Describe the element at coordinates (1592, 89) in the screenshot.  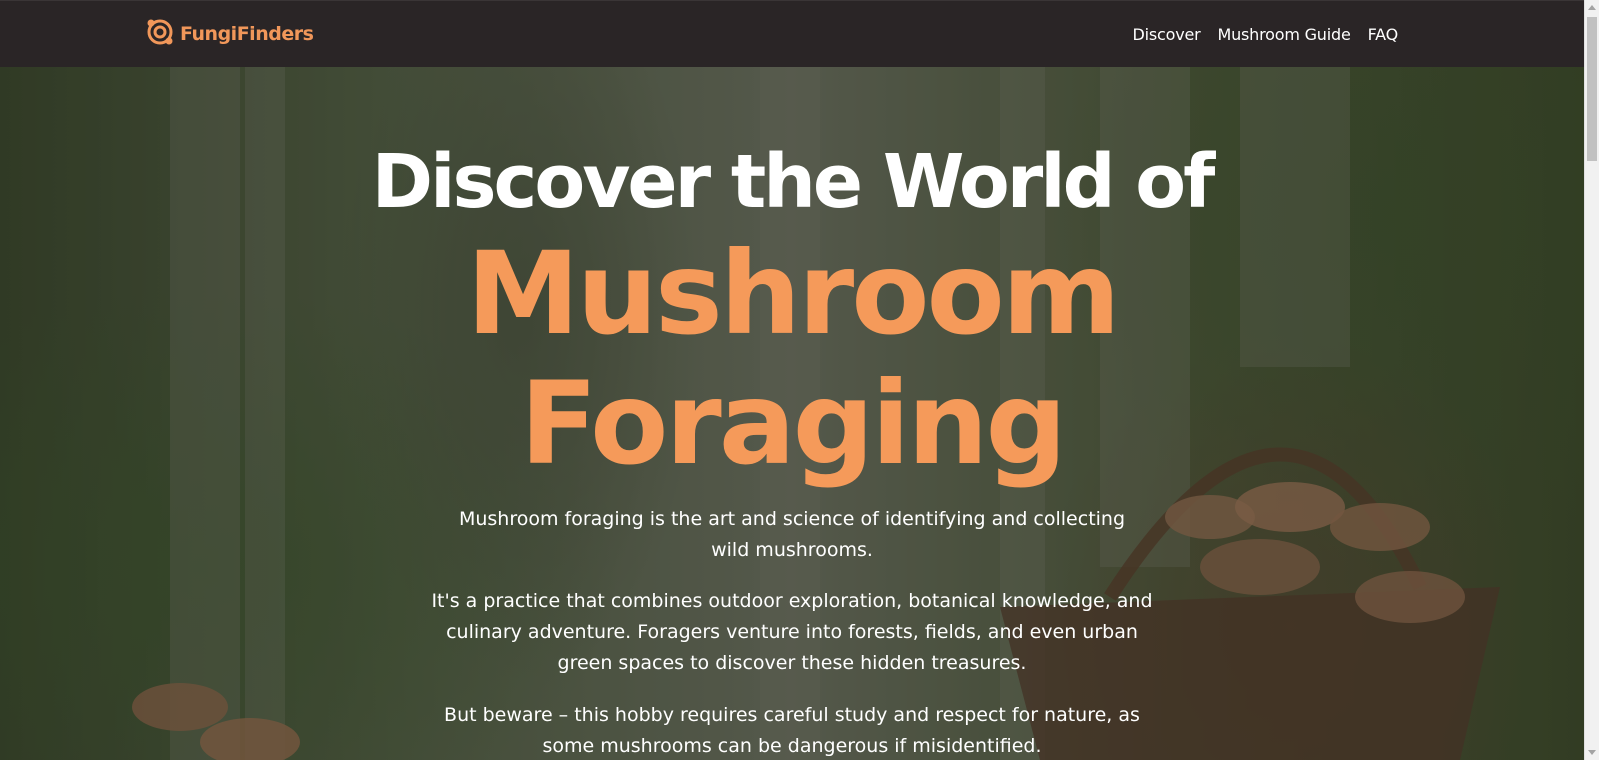
I see `scrollbar-thumb` at that location.